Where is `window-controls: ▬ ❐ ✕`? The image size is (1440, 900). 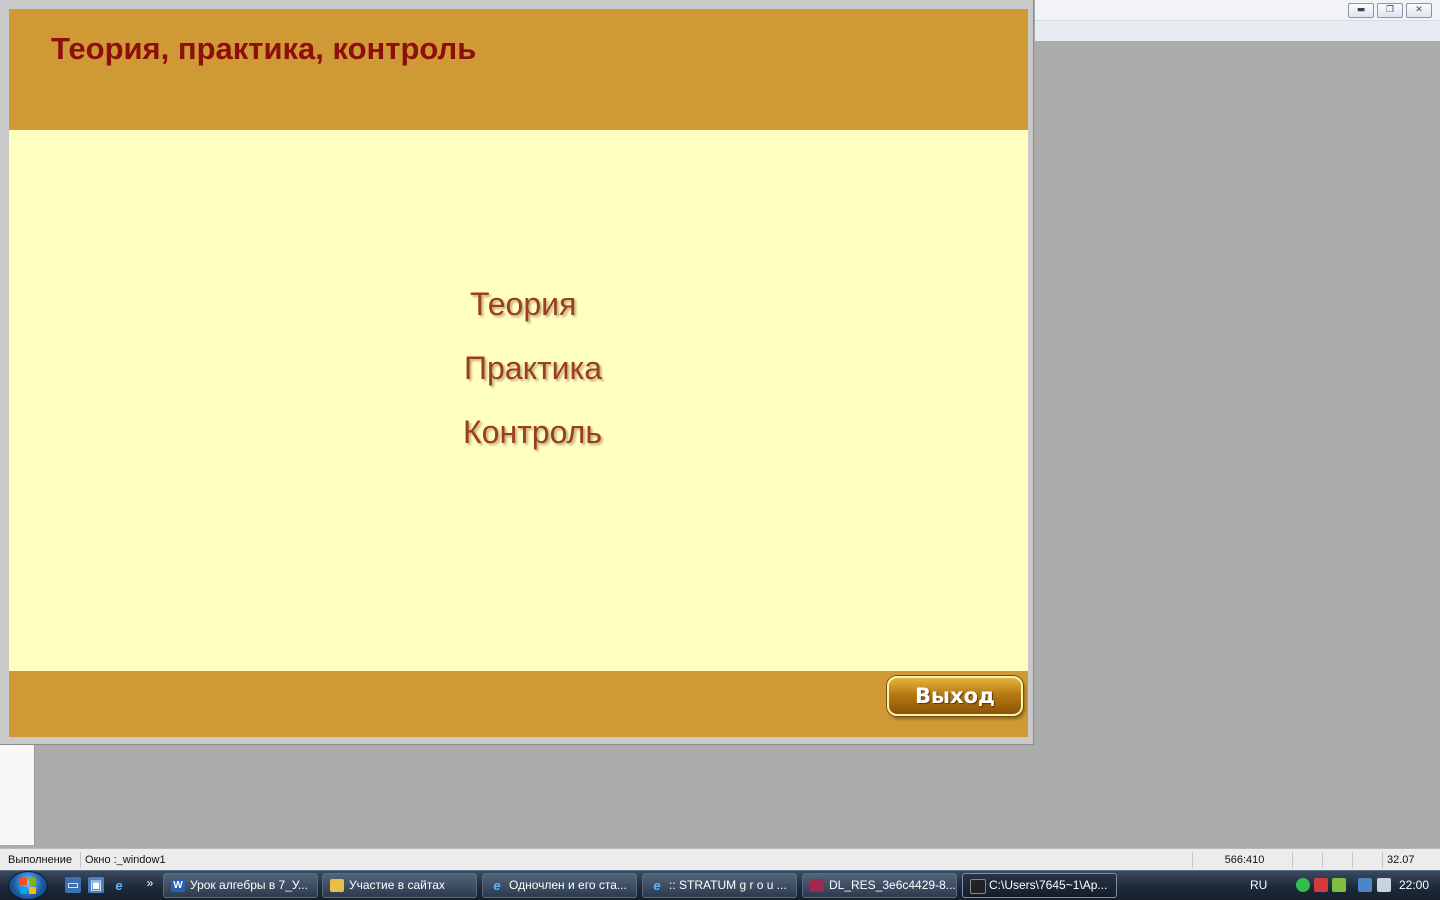 window-controls: ▬ ❐ ✕ is located at coordinates (1390, 10).